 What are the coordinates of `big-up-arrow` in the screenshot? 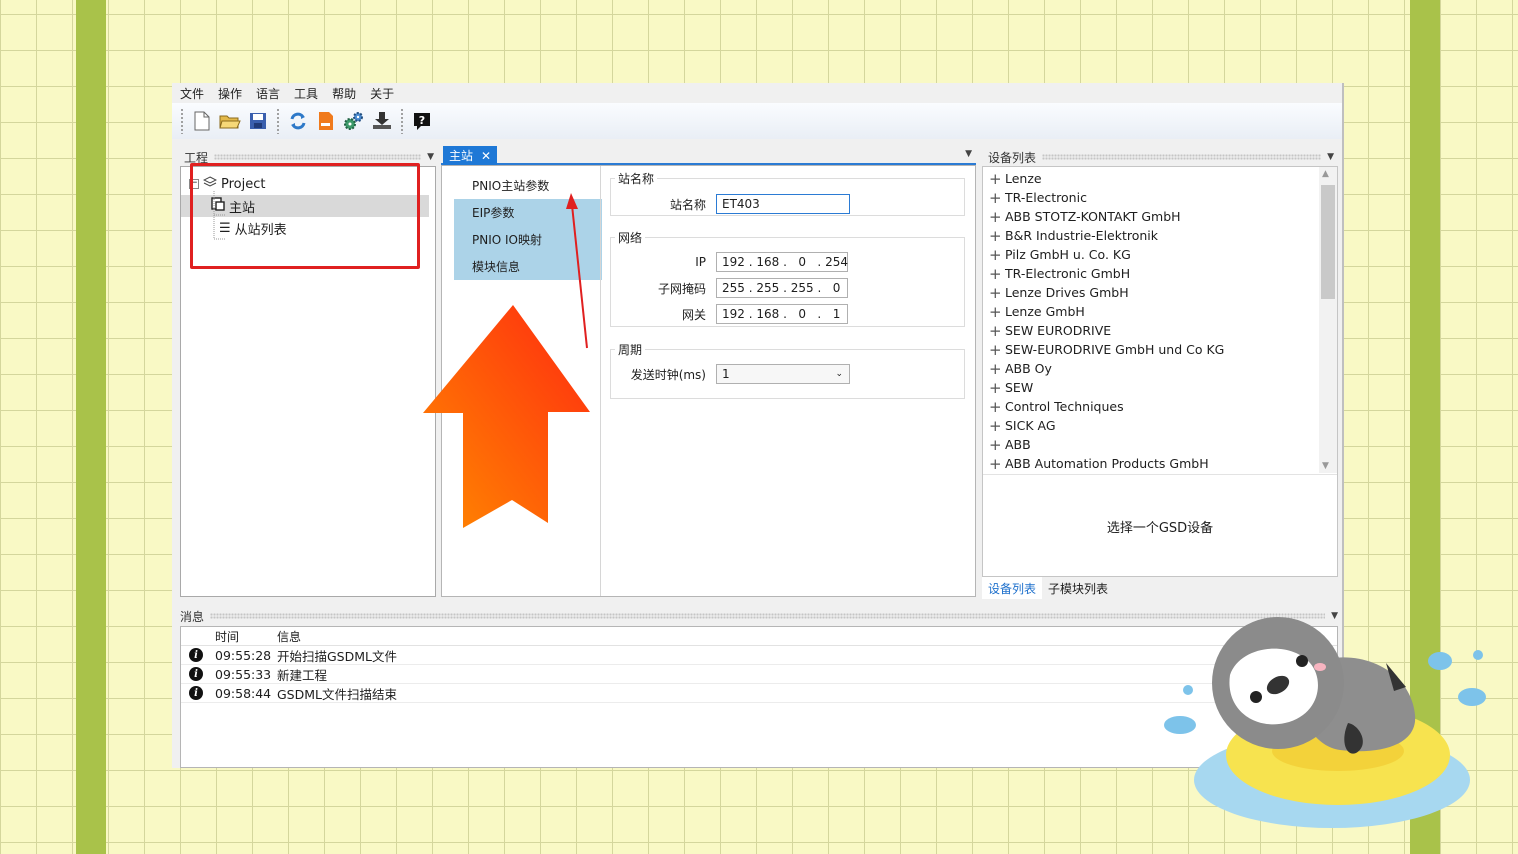 It's located at (506, 416).